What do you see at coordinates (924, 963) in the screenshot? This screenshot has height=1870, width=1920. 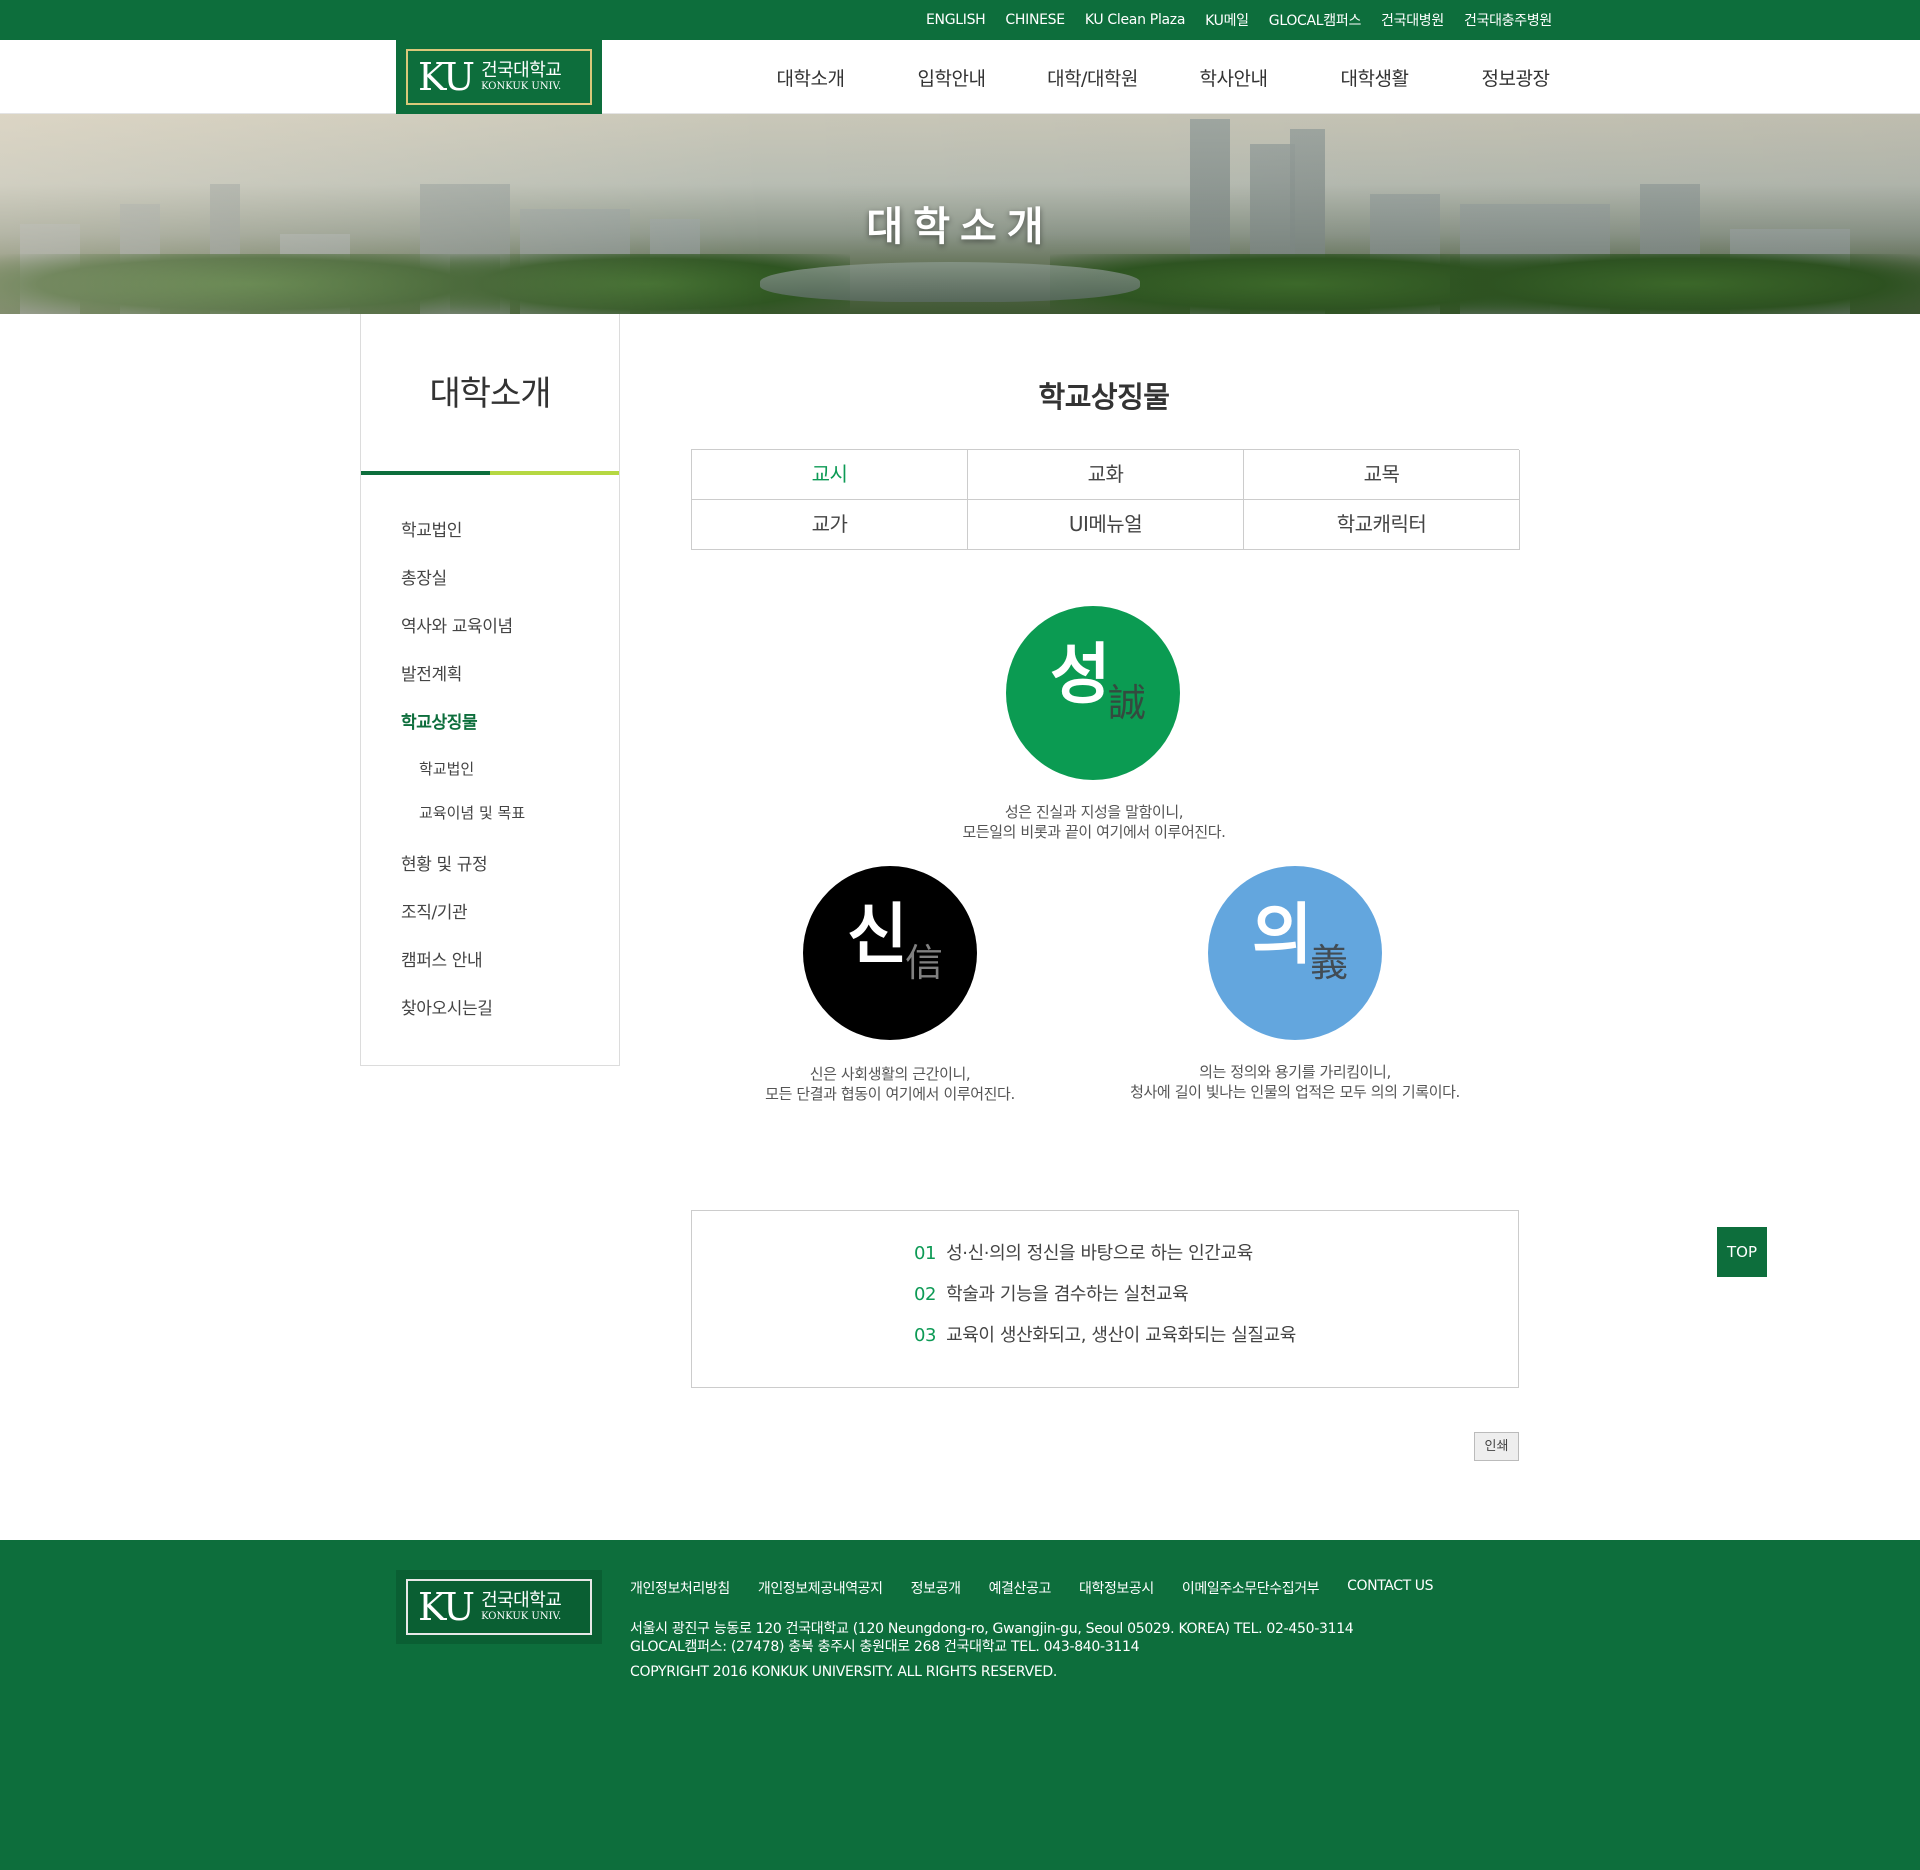 I see `virtue-hanja: 信` at bounding box center [924, 963].